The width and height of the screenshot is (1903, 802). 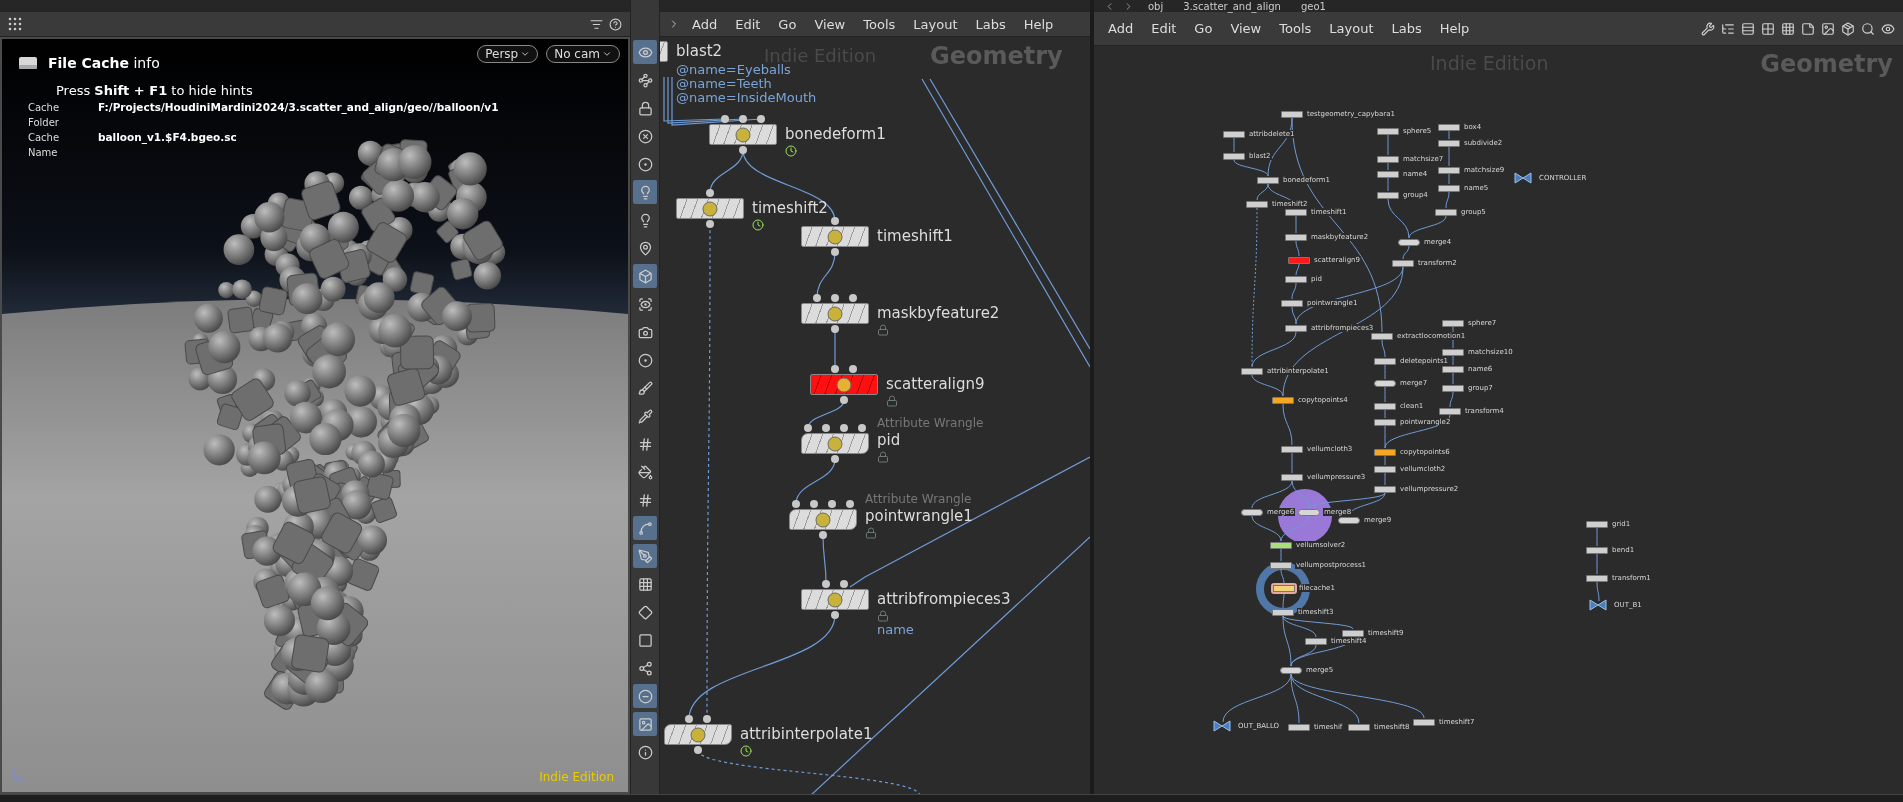 I want to click on path-segment: obj, so click(x=1156, y=6).